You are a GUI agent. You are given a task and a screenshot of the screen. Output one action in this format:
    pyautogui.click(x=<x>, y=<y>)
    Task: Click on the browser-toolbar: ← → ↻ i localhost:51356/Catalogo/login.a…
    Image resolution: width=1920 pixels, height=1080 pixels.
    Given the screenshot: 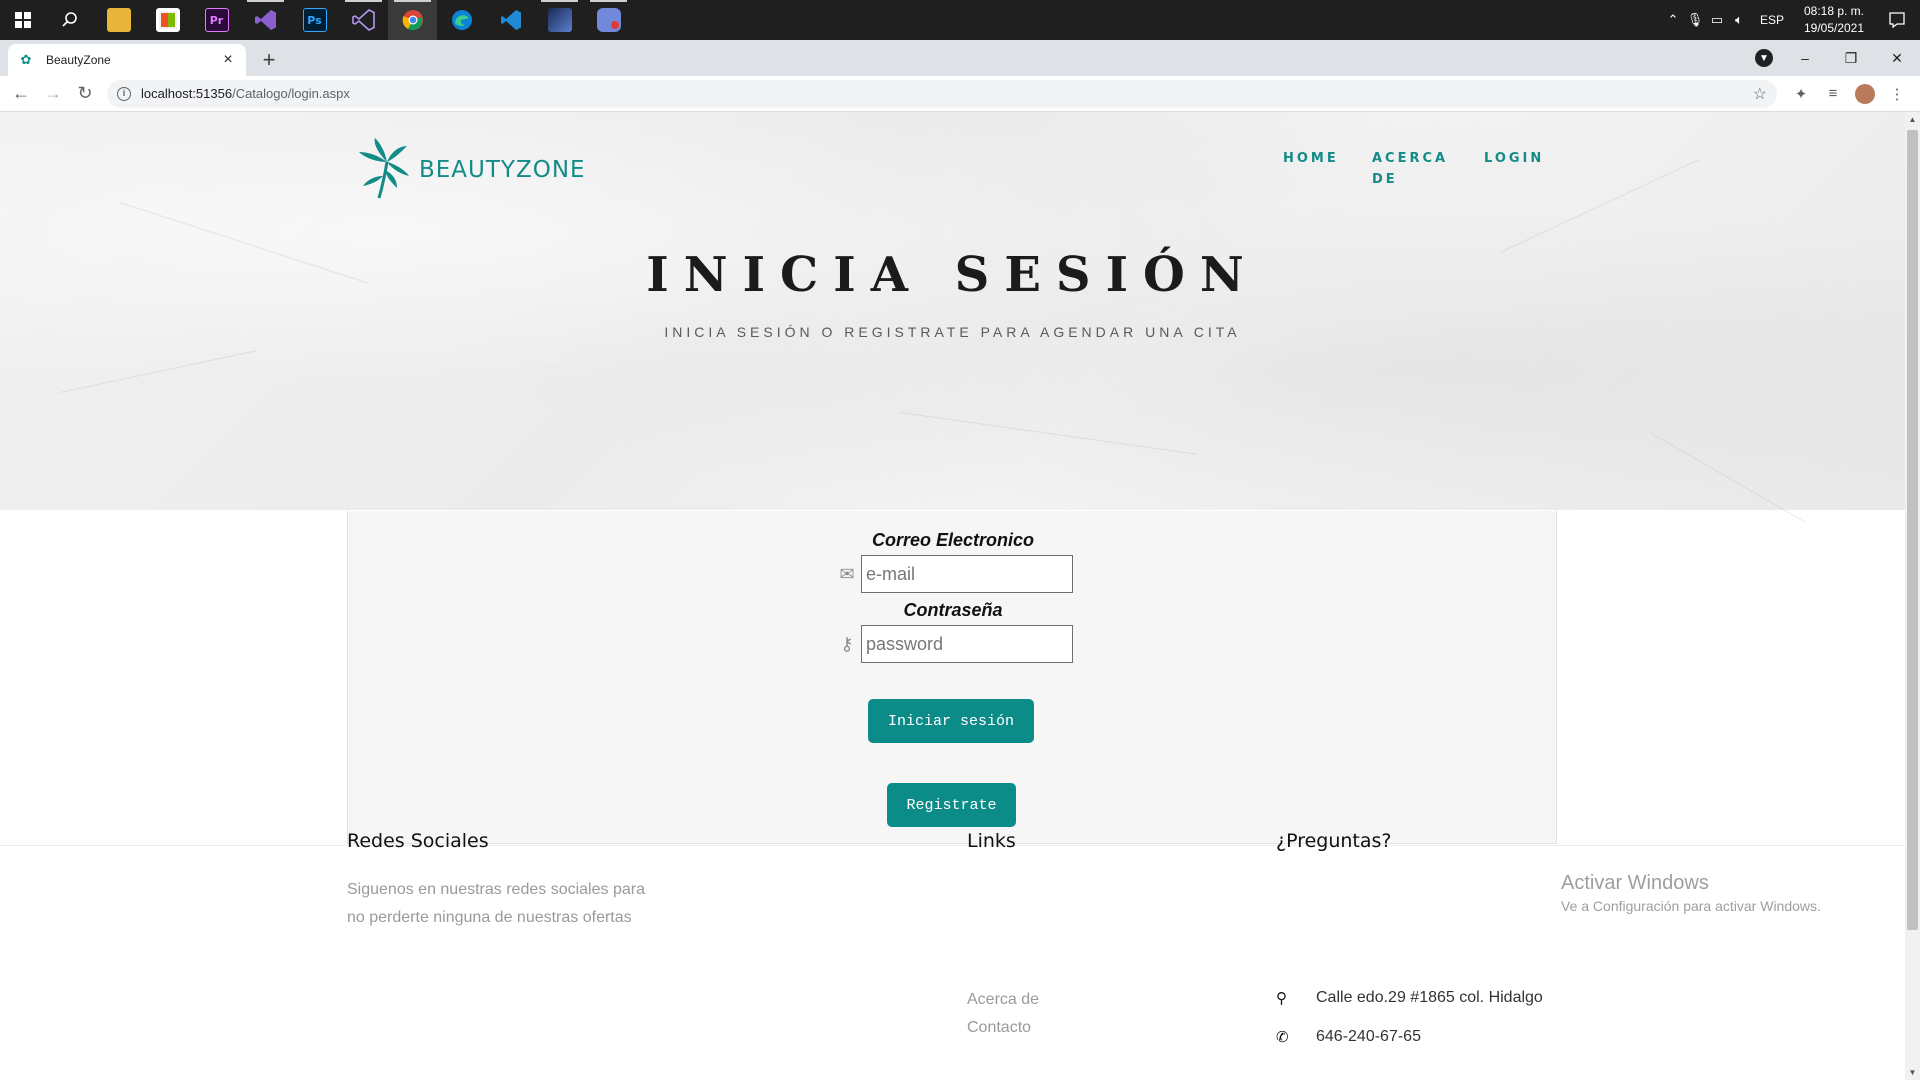 What is the action you would take?
    pyautogui.click(x=960, y=94)
    